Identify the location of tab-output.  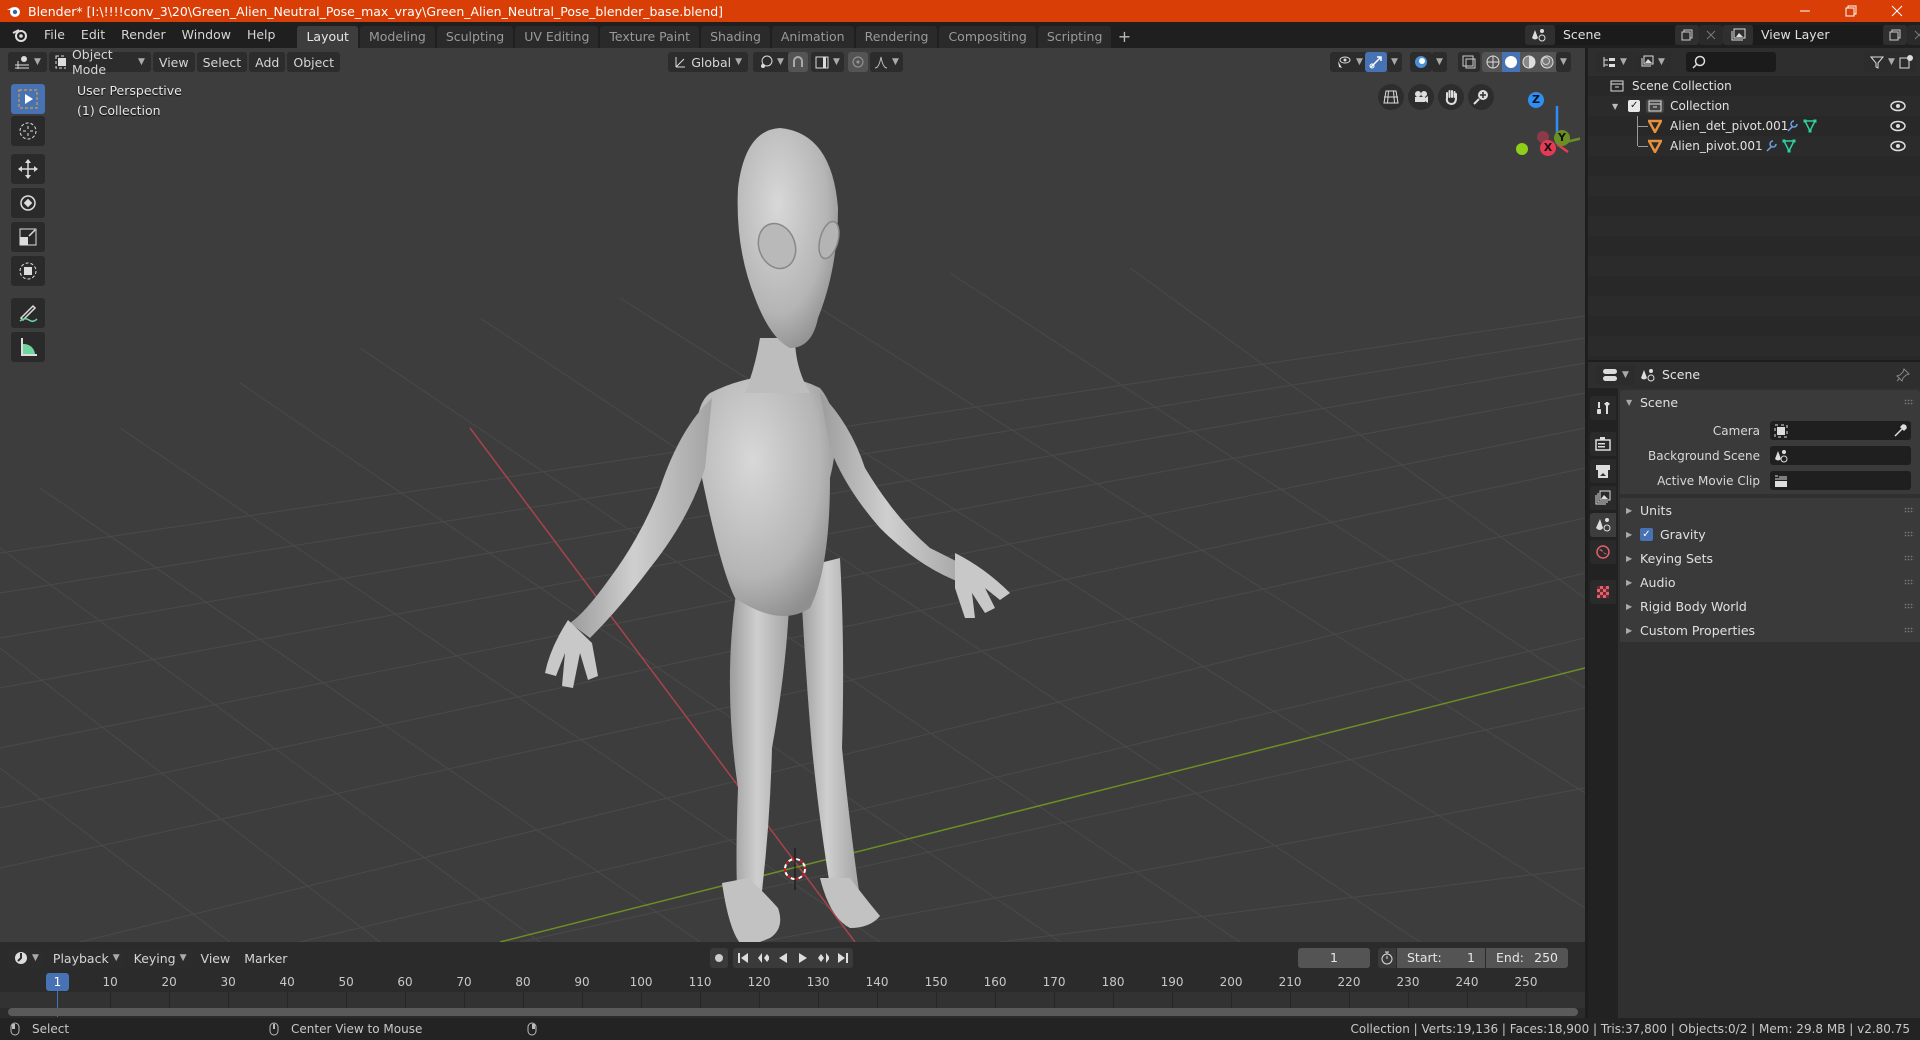
(1603, 471).